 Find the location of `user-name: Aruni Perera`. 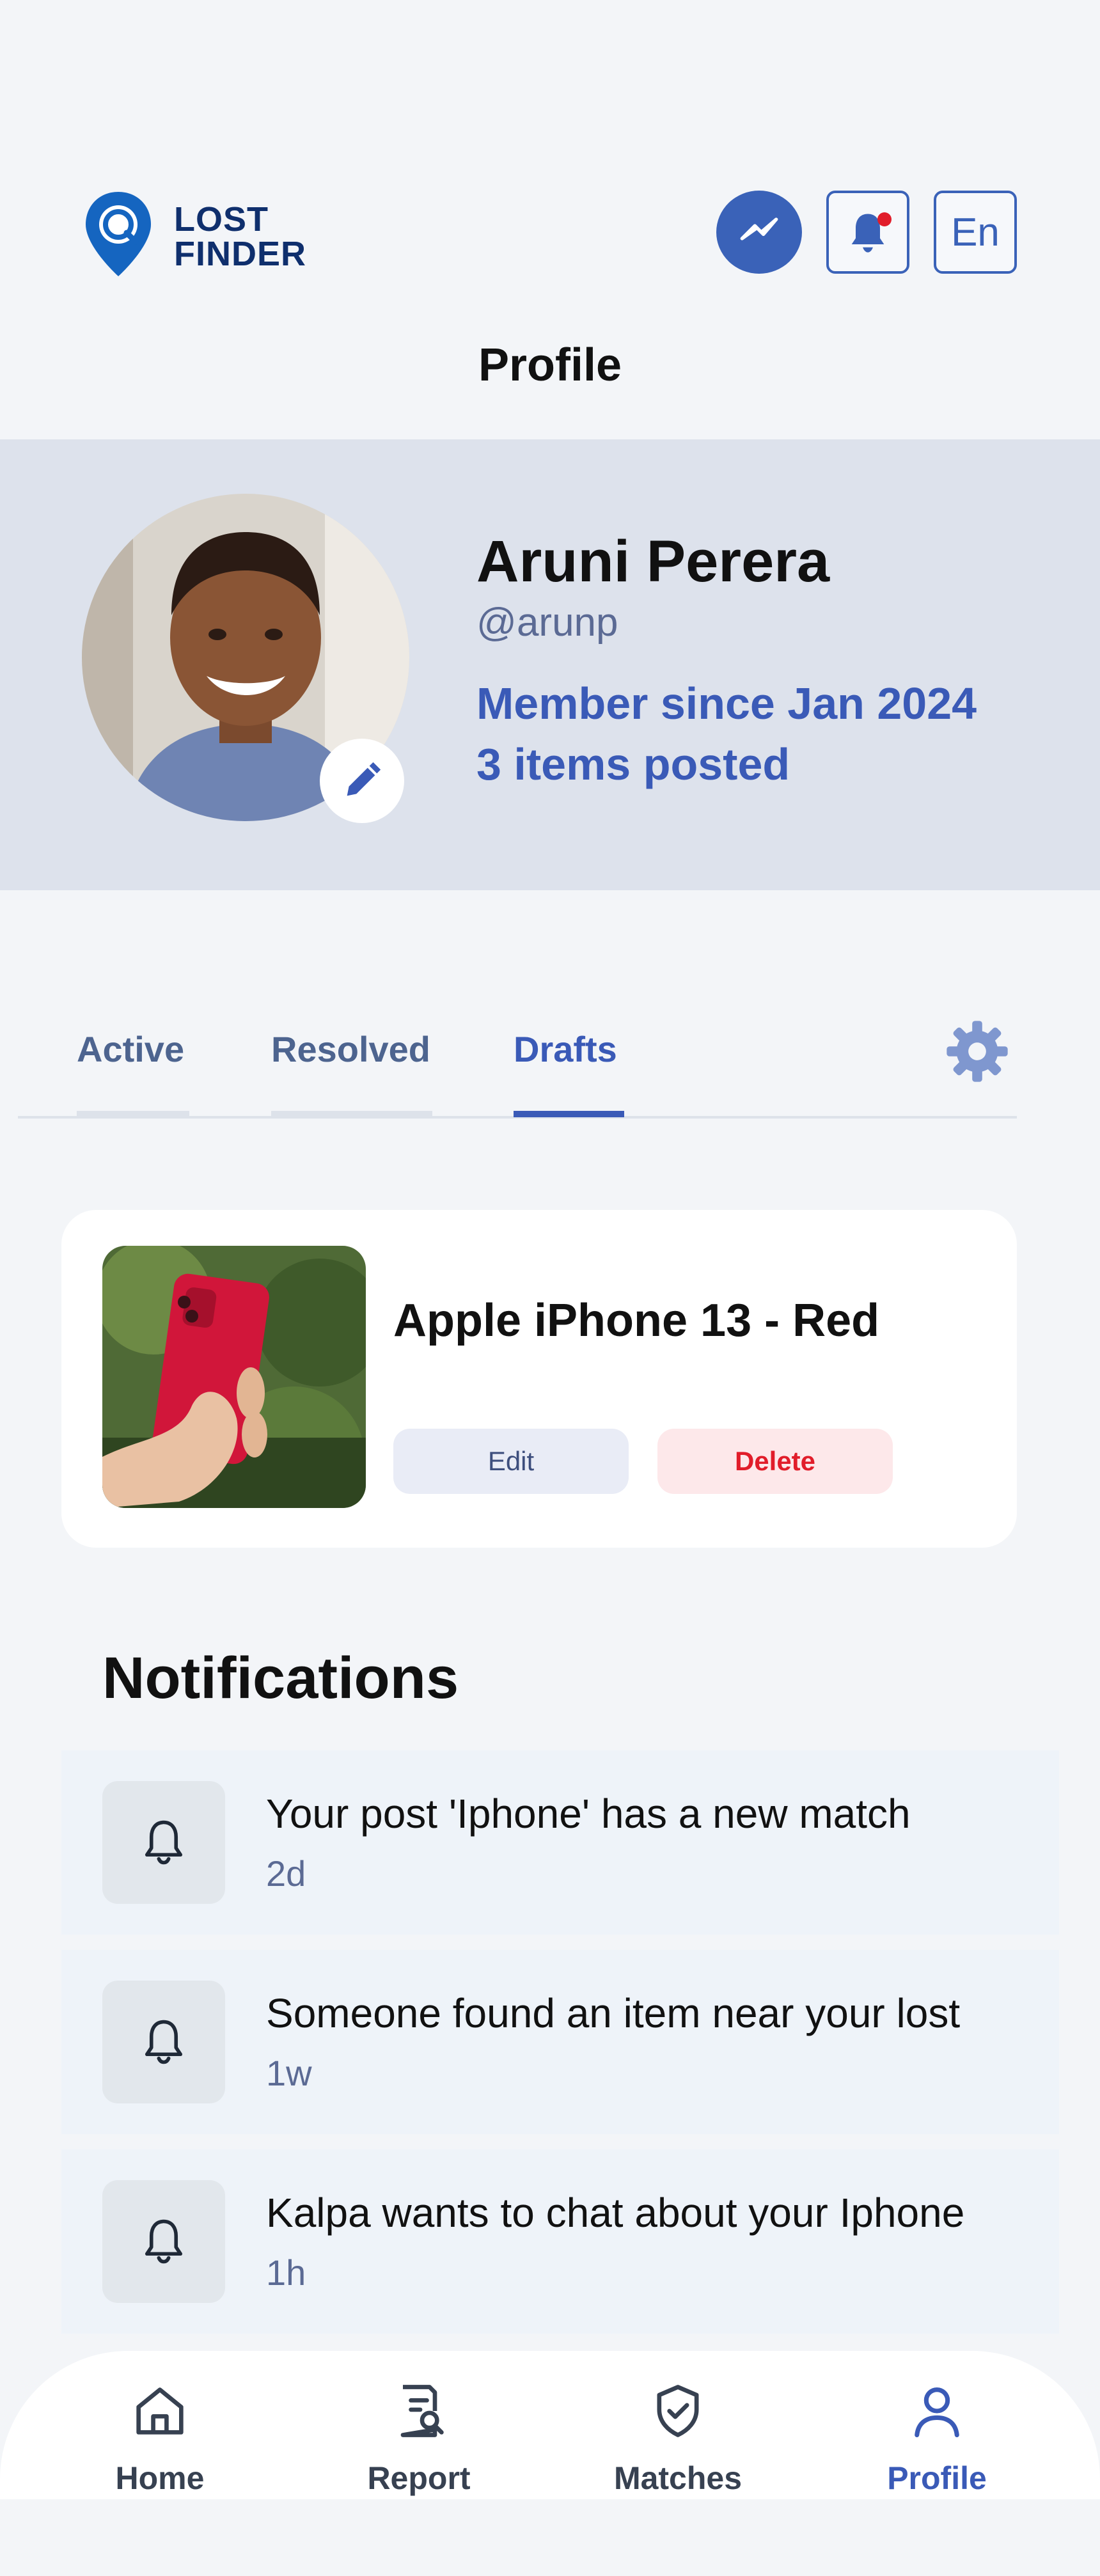

user-name: Aruni Perera is located at coordinates (653, 561).